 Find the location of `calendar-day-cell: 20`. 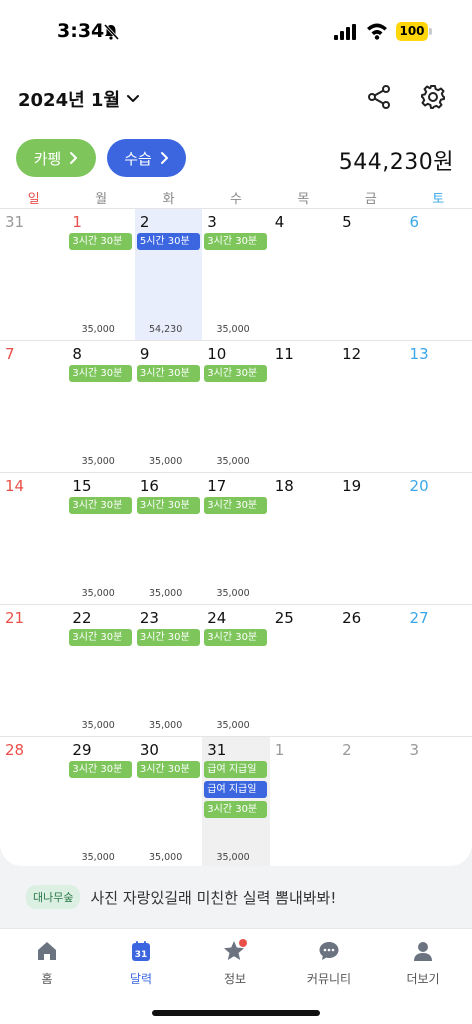

calendar-day-cell: 20 is located at coordinates (438, 538).